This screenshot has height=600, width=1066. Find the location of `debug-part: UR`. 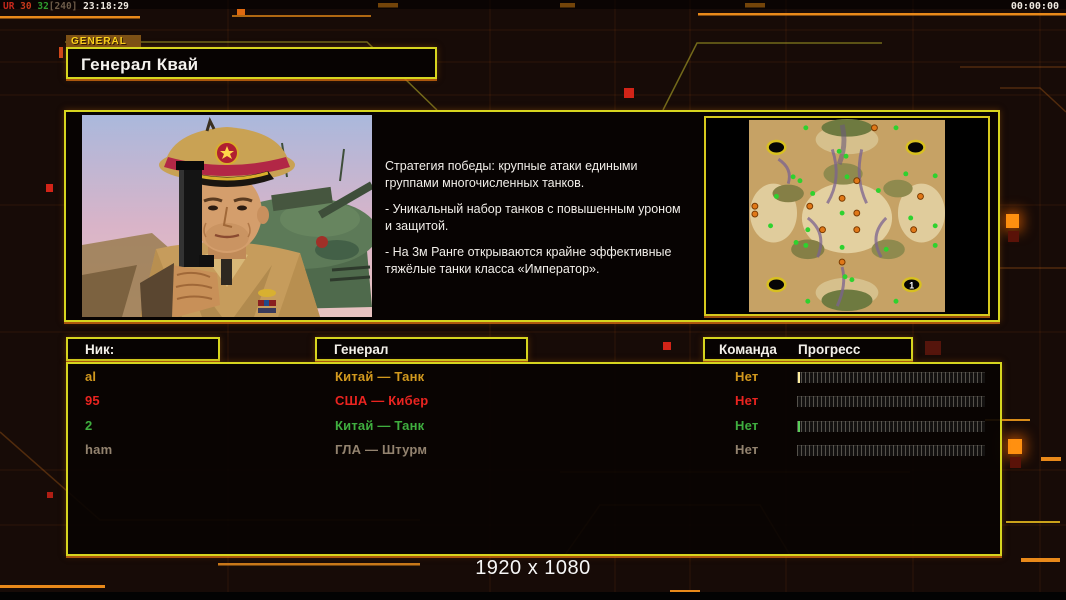

debug-part: UR is located at coordinates (9, 6).